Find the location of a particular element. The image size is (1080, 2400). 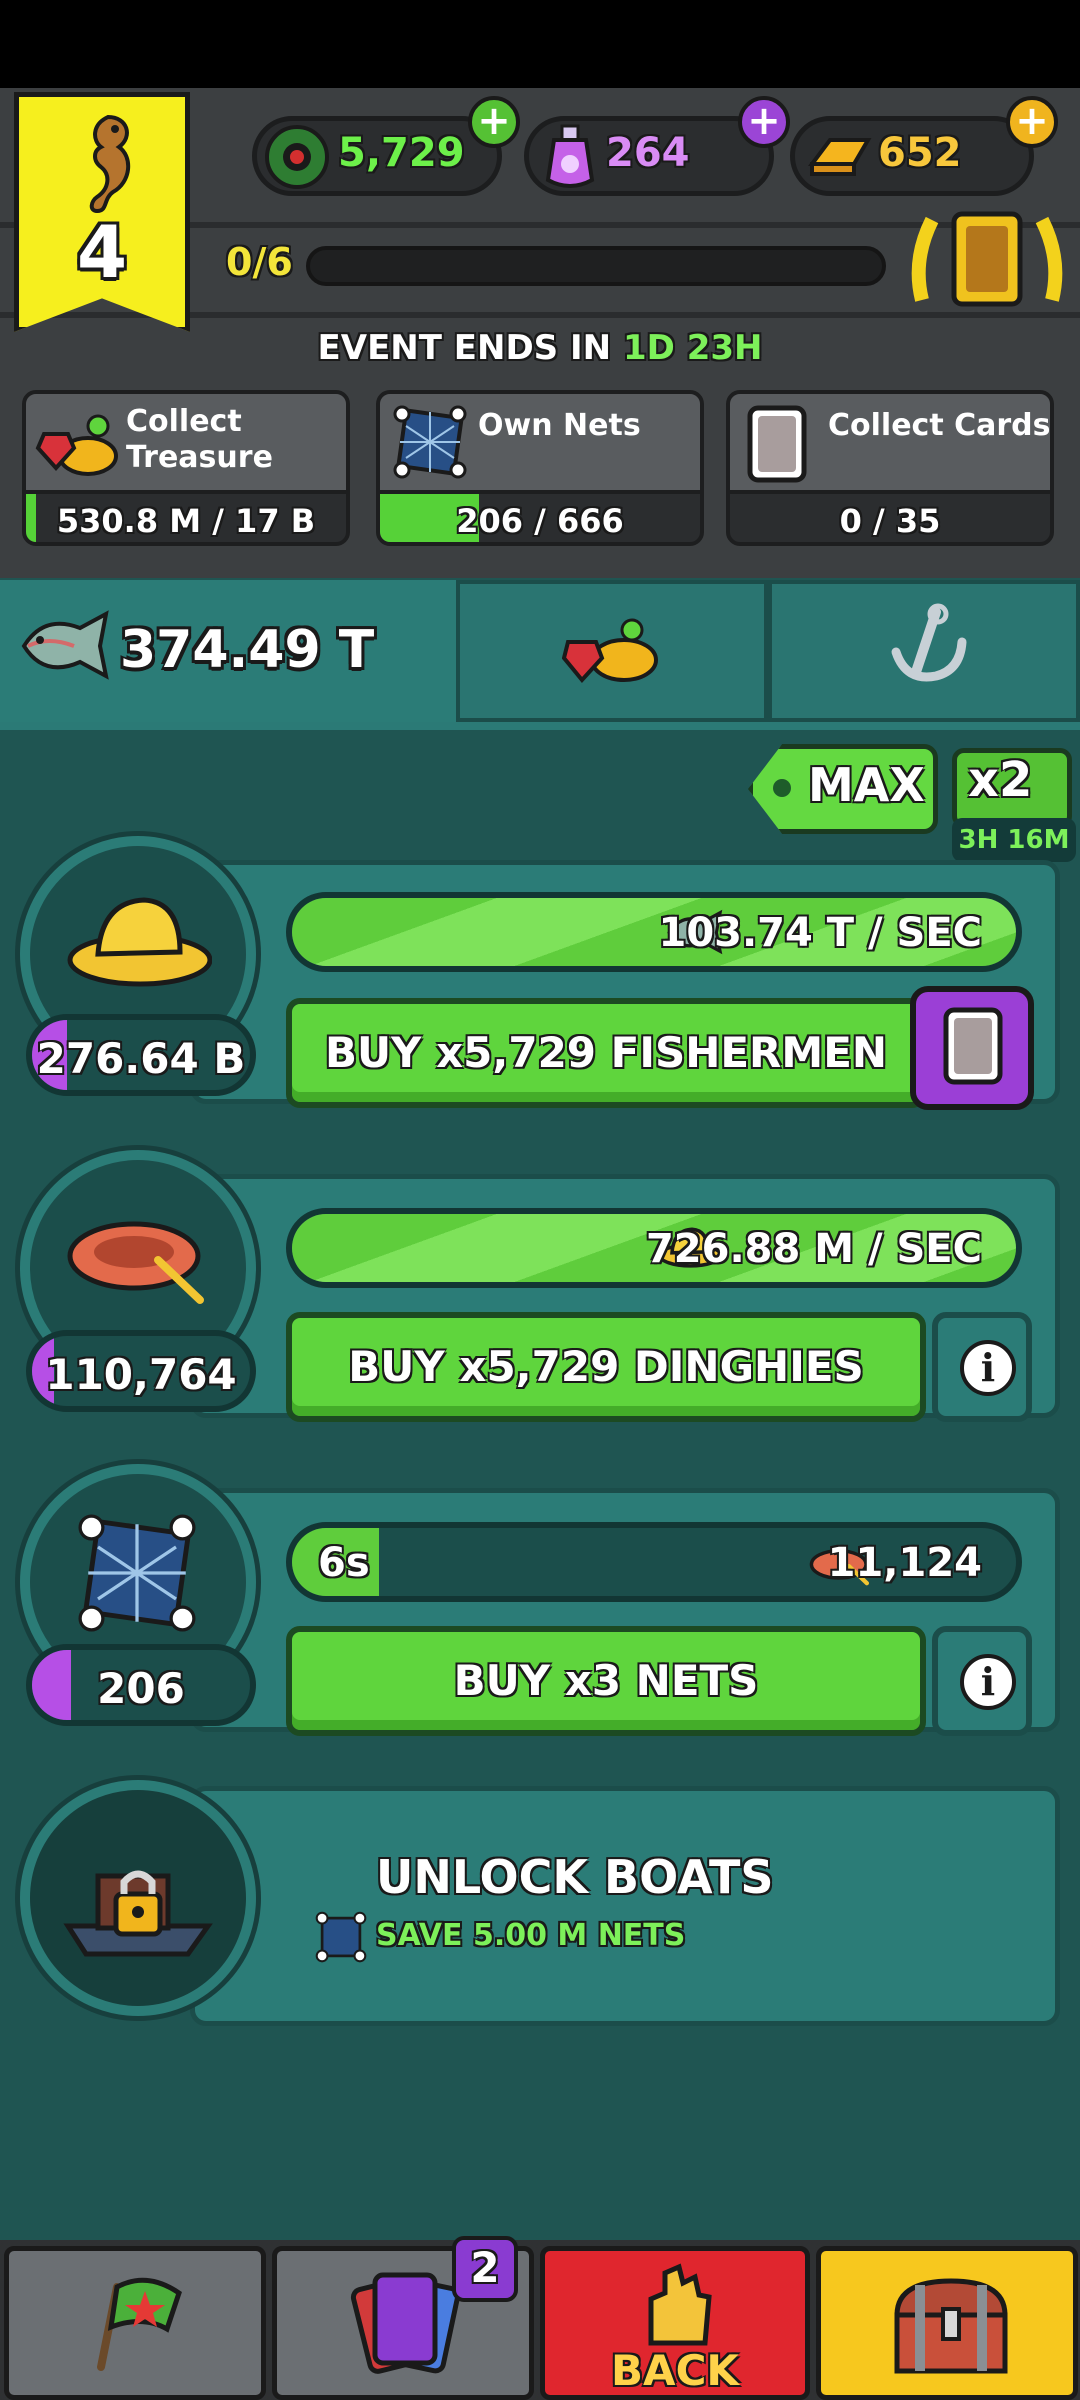

nets-info-button: i is located at coordinates (982, 1681).